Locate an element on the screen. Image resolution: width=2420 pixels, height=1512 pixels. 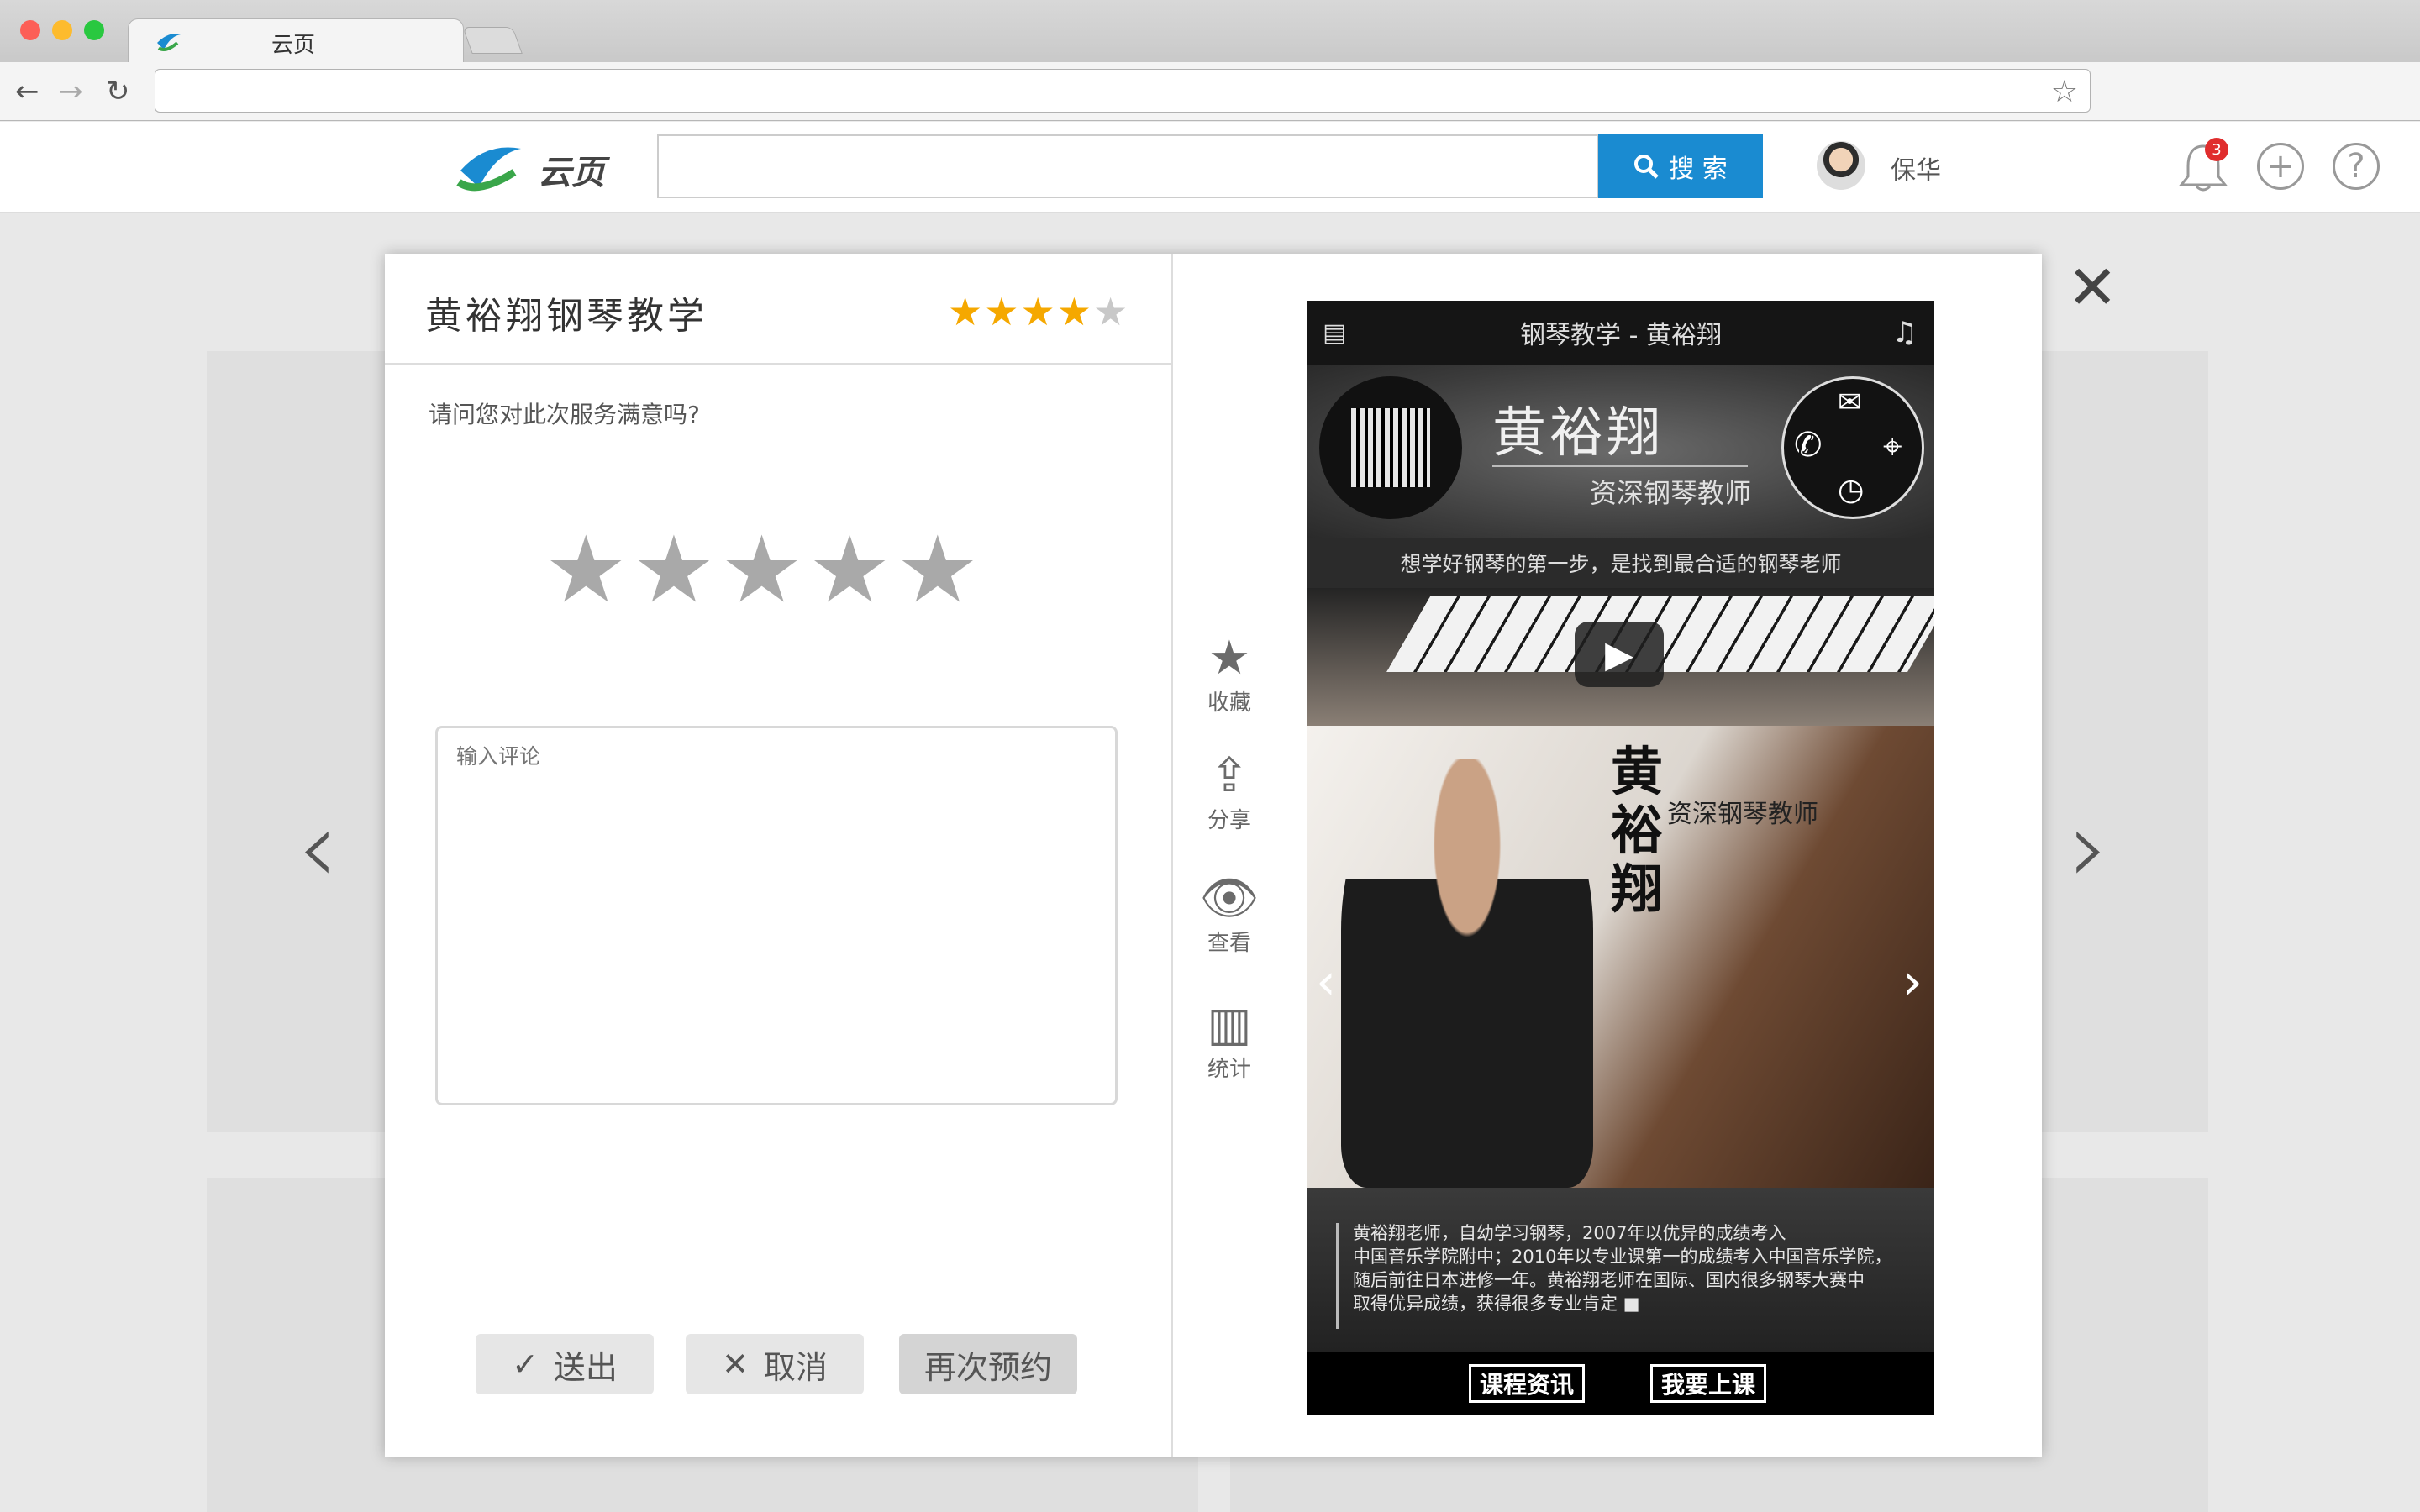
view-action: 👁 查看 is located at coordinates (1229, 914).